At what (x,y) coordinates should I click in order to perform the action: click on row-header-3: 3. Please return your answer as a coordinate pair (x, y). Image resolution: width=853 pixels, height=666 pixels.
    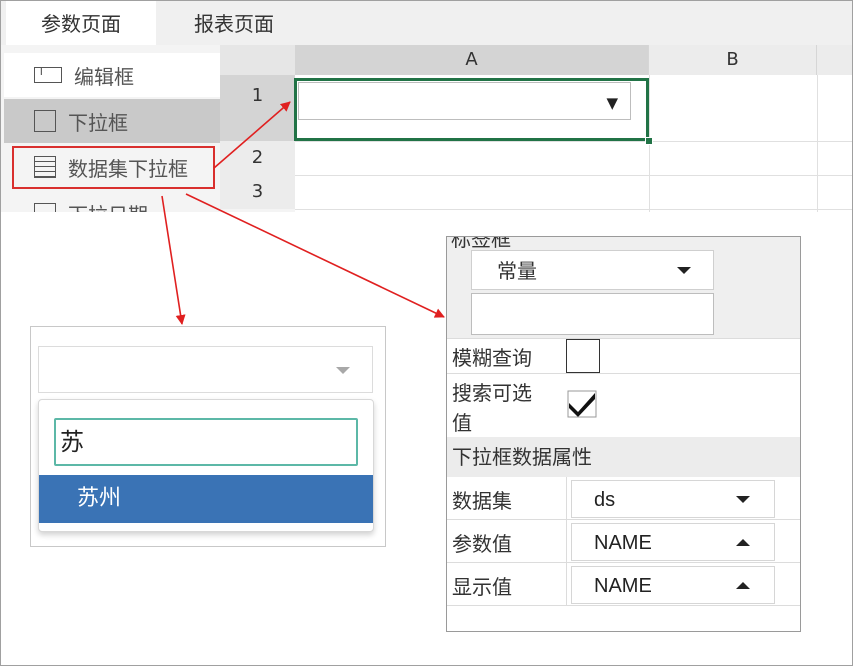
    Looking at the image, I should click on (257, 192).